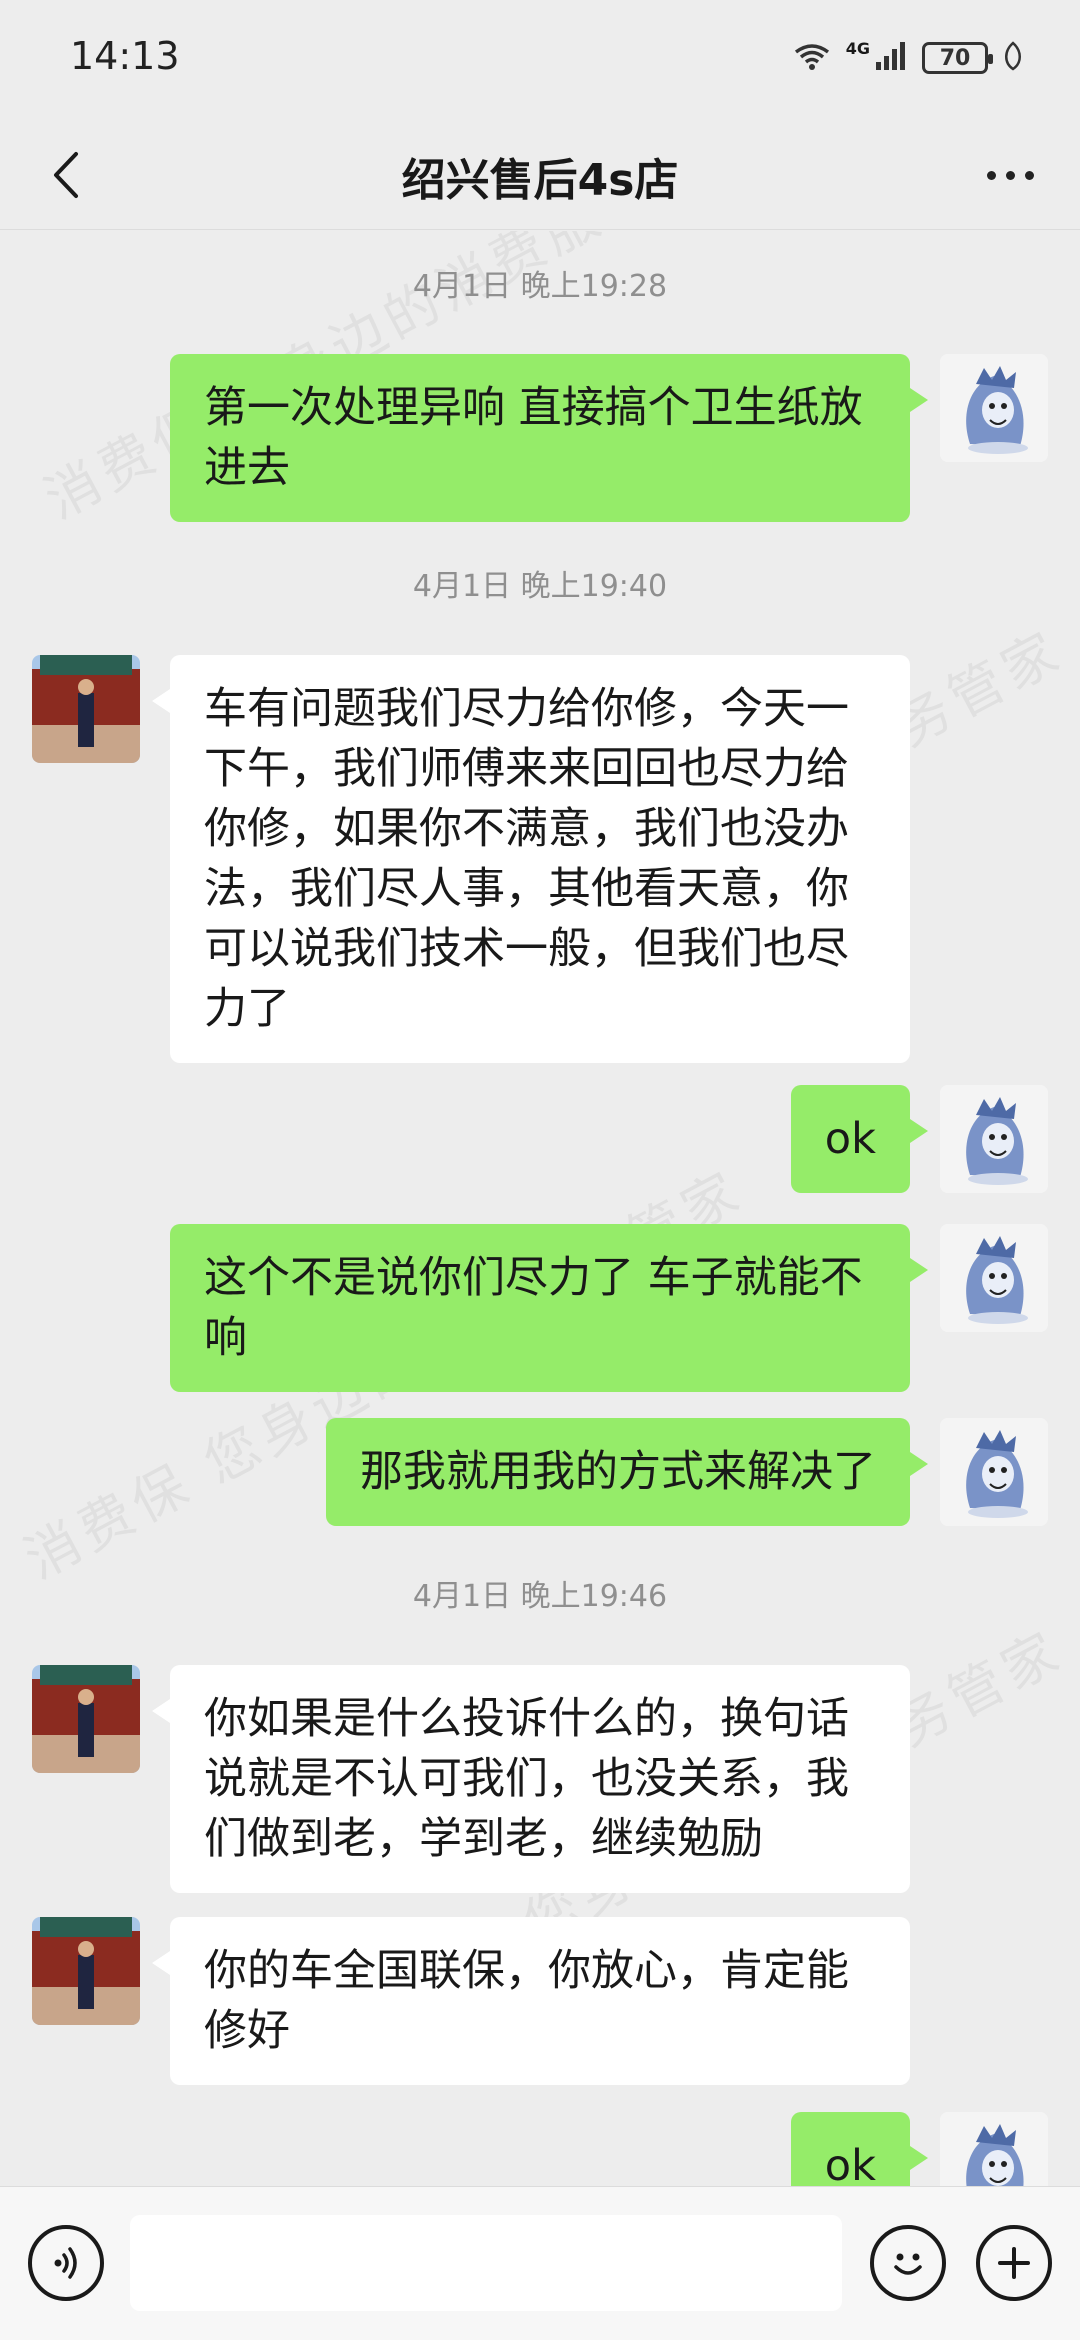  What do you see at coordinates (531, 2001) in the screenshot?
I see `message-bubble-received: 你的车全国联保，你放心，肯定能修好` at bounding box center [531, 2001].